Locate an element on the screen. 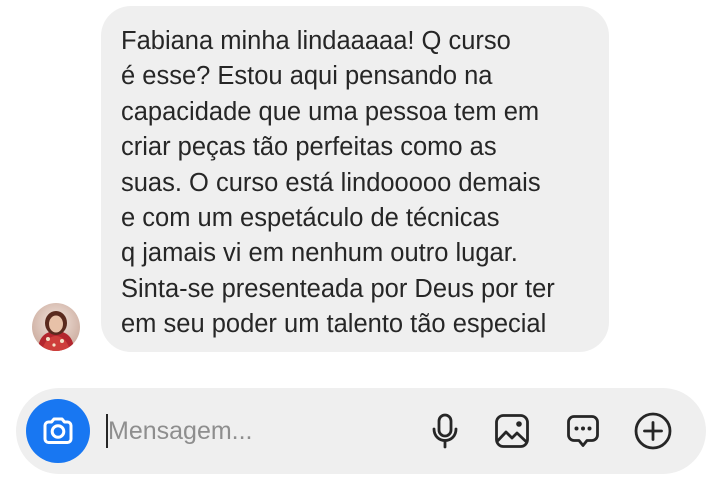  voice-message-button is located at coordinates (445, 431).